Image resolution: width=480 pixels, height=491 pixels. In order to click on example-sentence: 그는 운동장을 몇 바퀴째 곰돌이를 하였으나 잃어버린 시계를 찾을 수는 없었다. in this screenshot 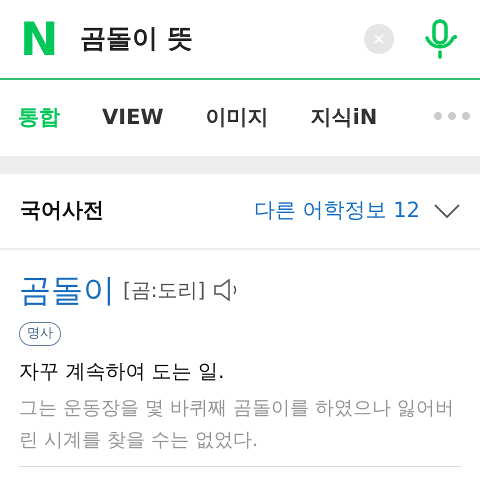, I will do `click(237, 424)`.